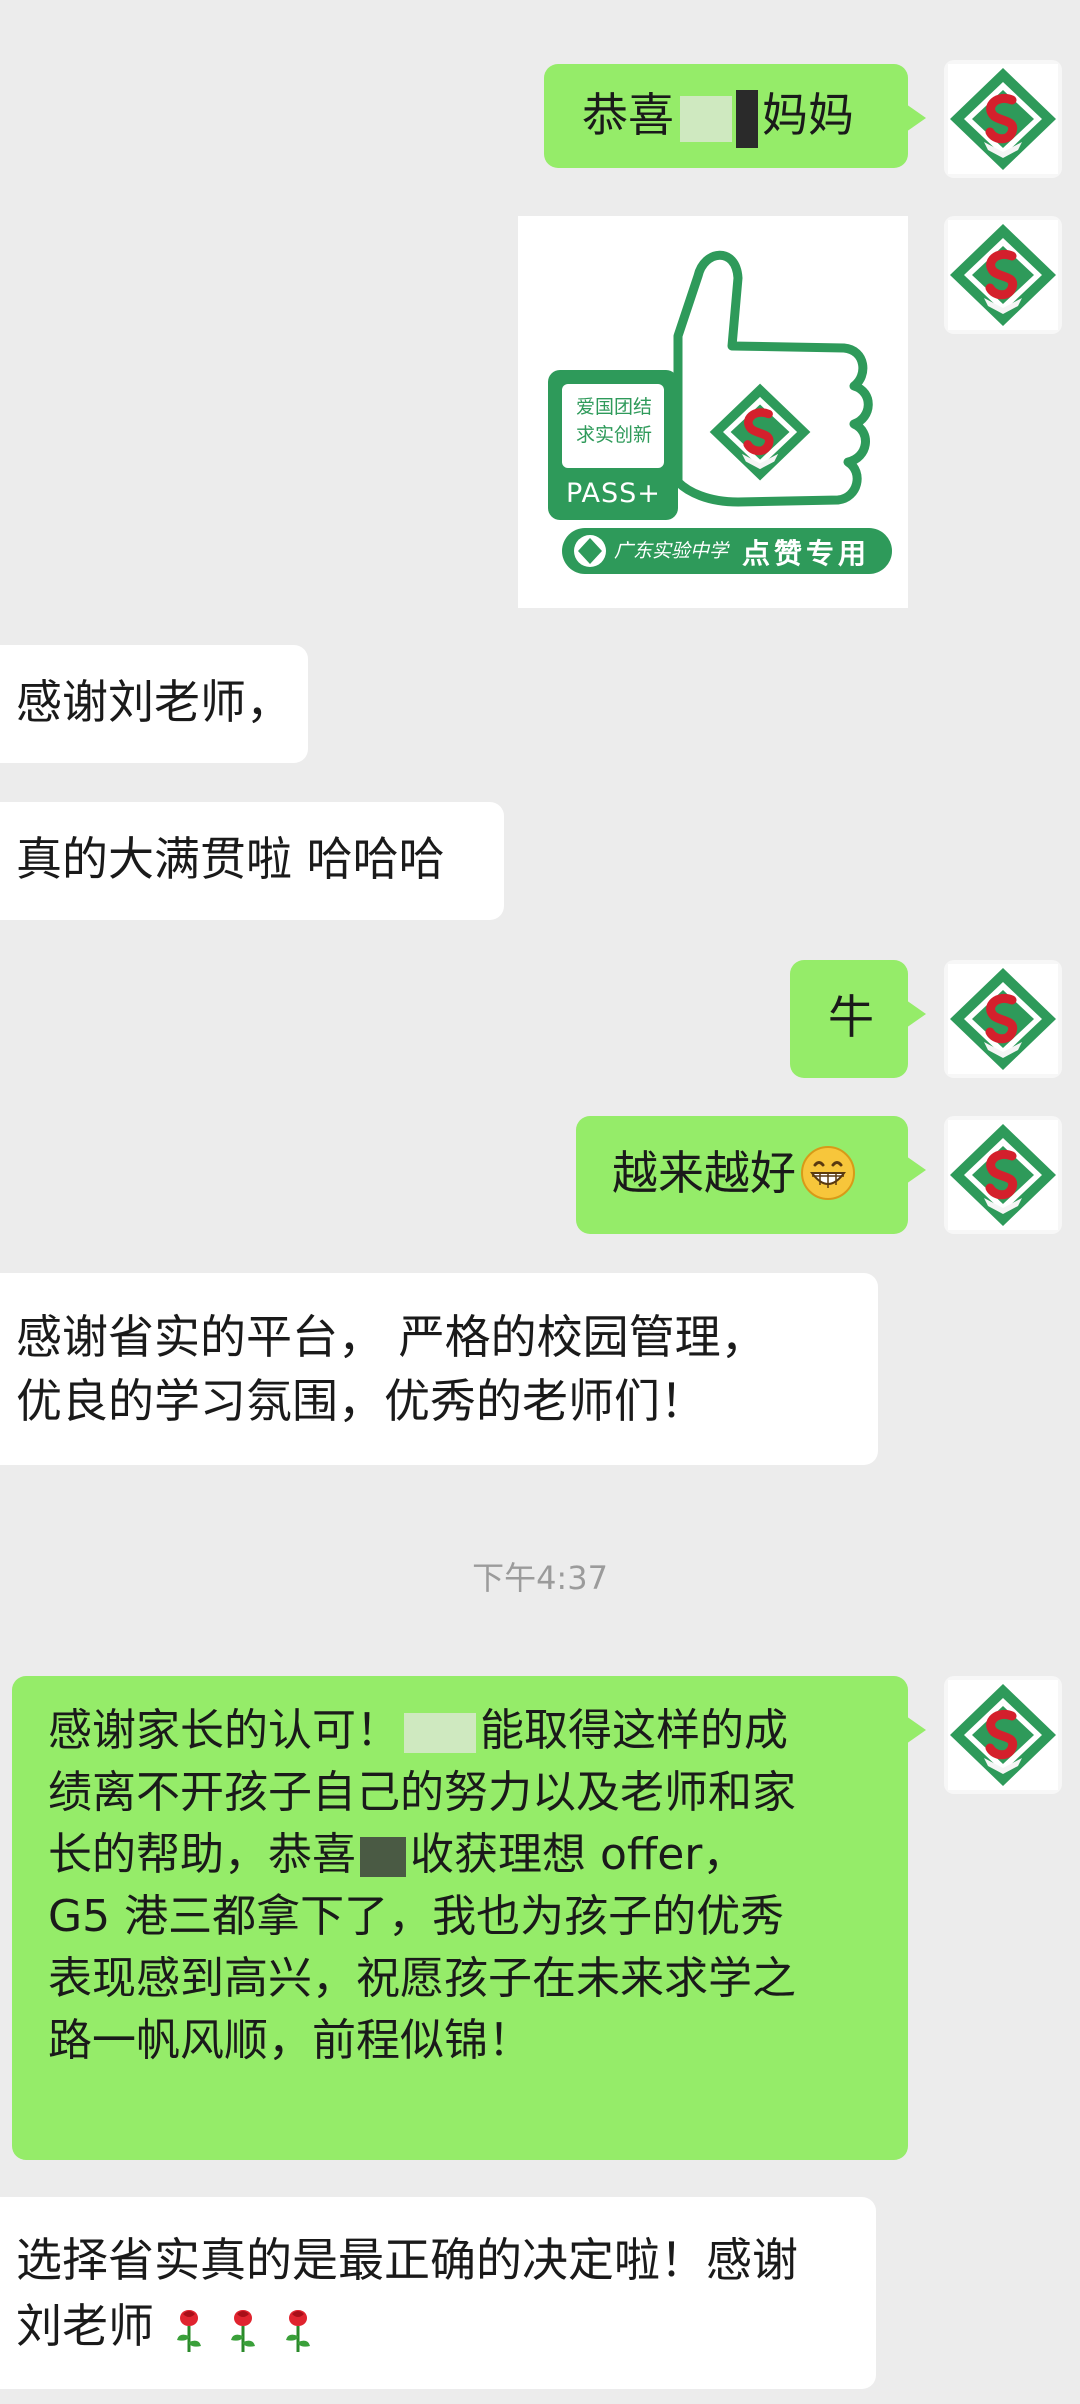  What do you see at coordinates (826, 1176) in the screenshot?
I see `grinning-face-icon` at bounding box center [826, 1176].